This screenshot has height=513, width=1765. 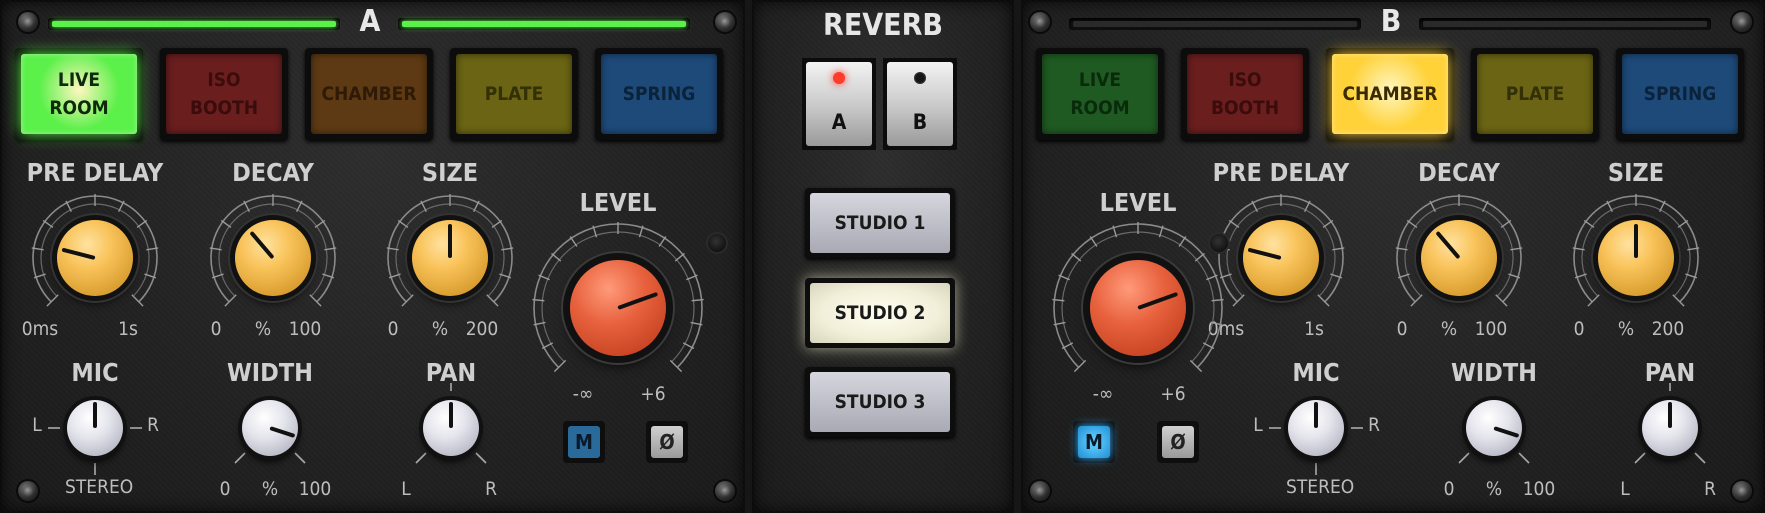 I want to click on type-button-label-line1: CHAMBER, so click(x=1390, y=94).